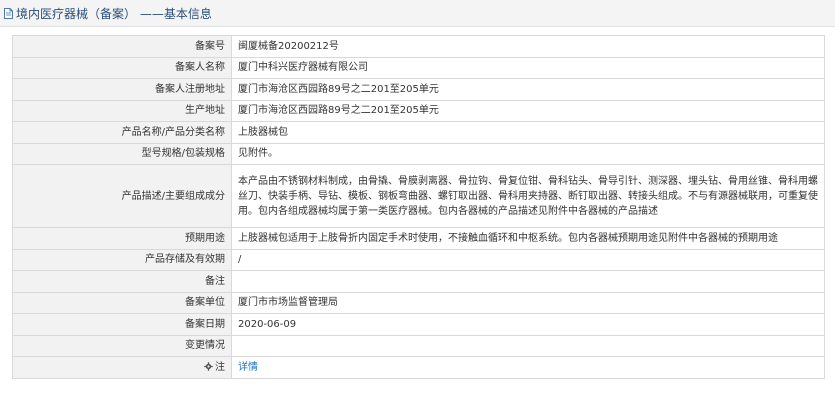  Describe the element at coordinates (122, 367) in the screenshot. I see `row-label-note: 注` at that location.